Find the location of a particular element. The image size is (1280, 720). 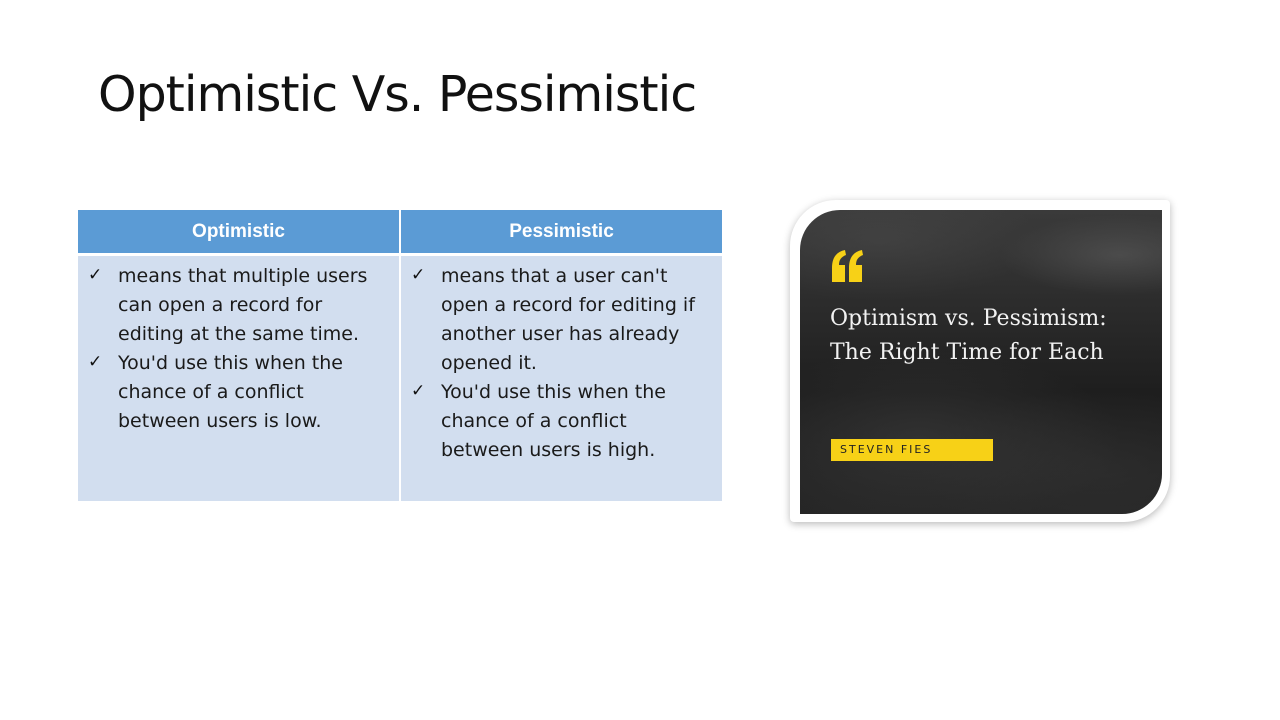

quote-icon is located at coordinates (847, 266).